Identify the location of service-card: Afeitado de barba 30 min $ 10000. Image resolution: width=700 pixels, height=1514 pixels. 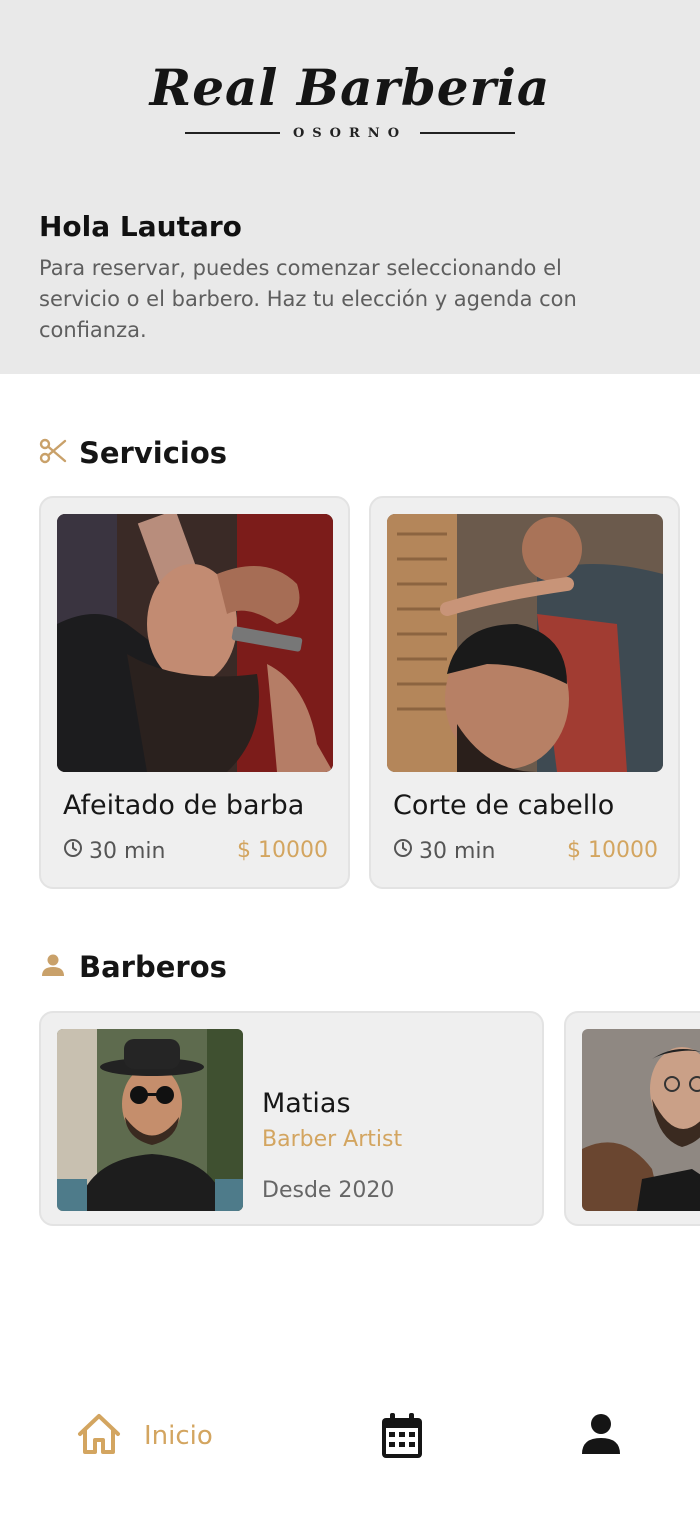
(194, 692).